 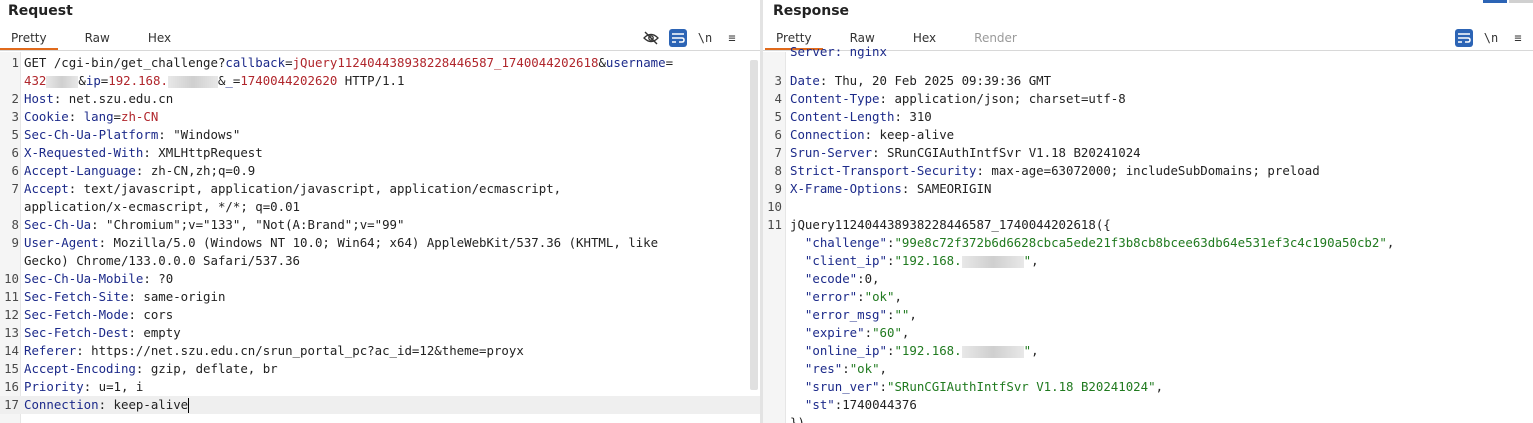 What do you see at coordinates (1148, 315) in the screenshot?
I see `code-line: "error_msg":"",` at bounding box center [1148, 315].